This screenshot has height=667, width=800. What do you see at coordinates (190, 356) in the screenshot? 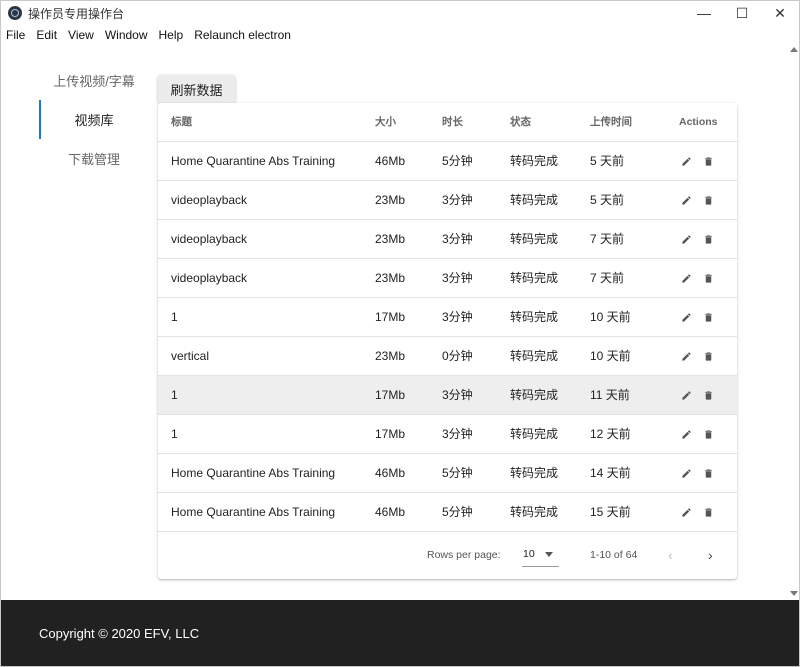
I see `row-title: vertical` at bounding box center [190, 356].